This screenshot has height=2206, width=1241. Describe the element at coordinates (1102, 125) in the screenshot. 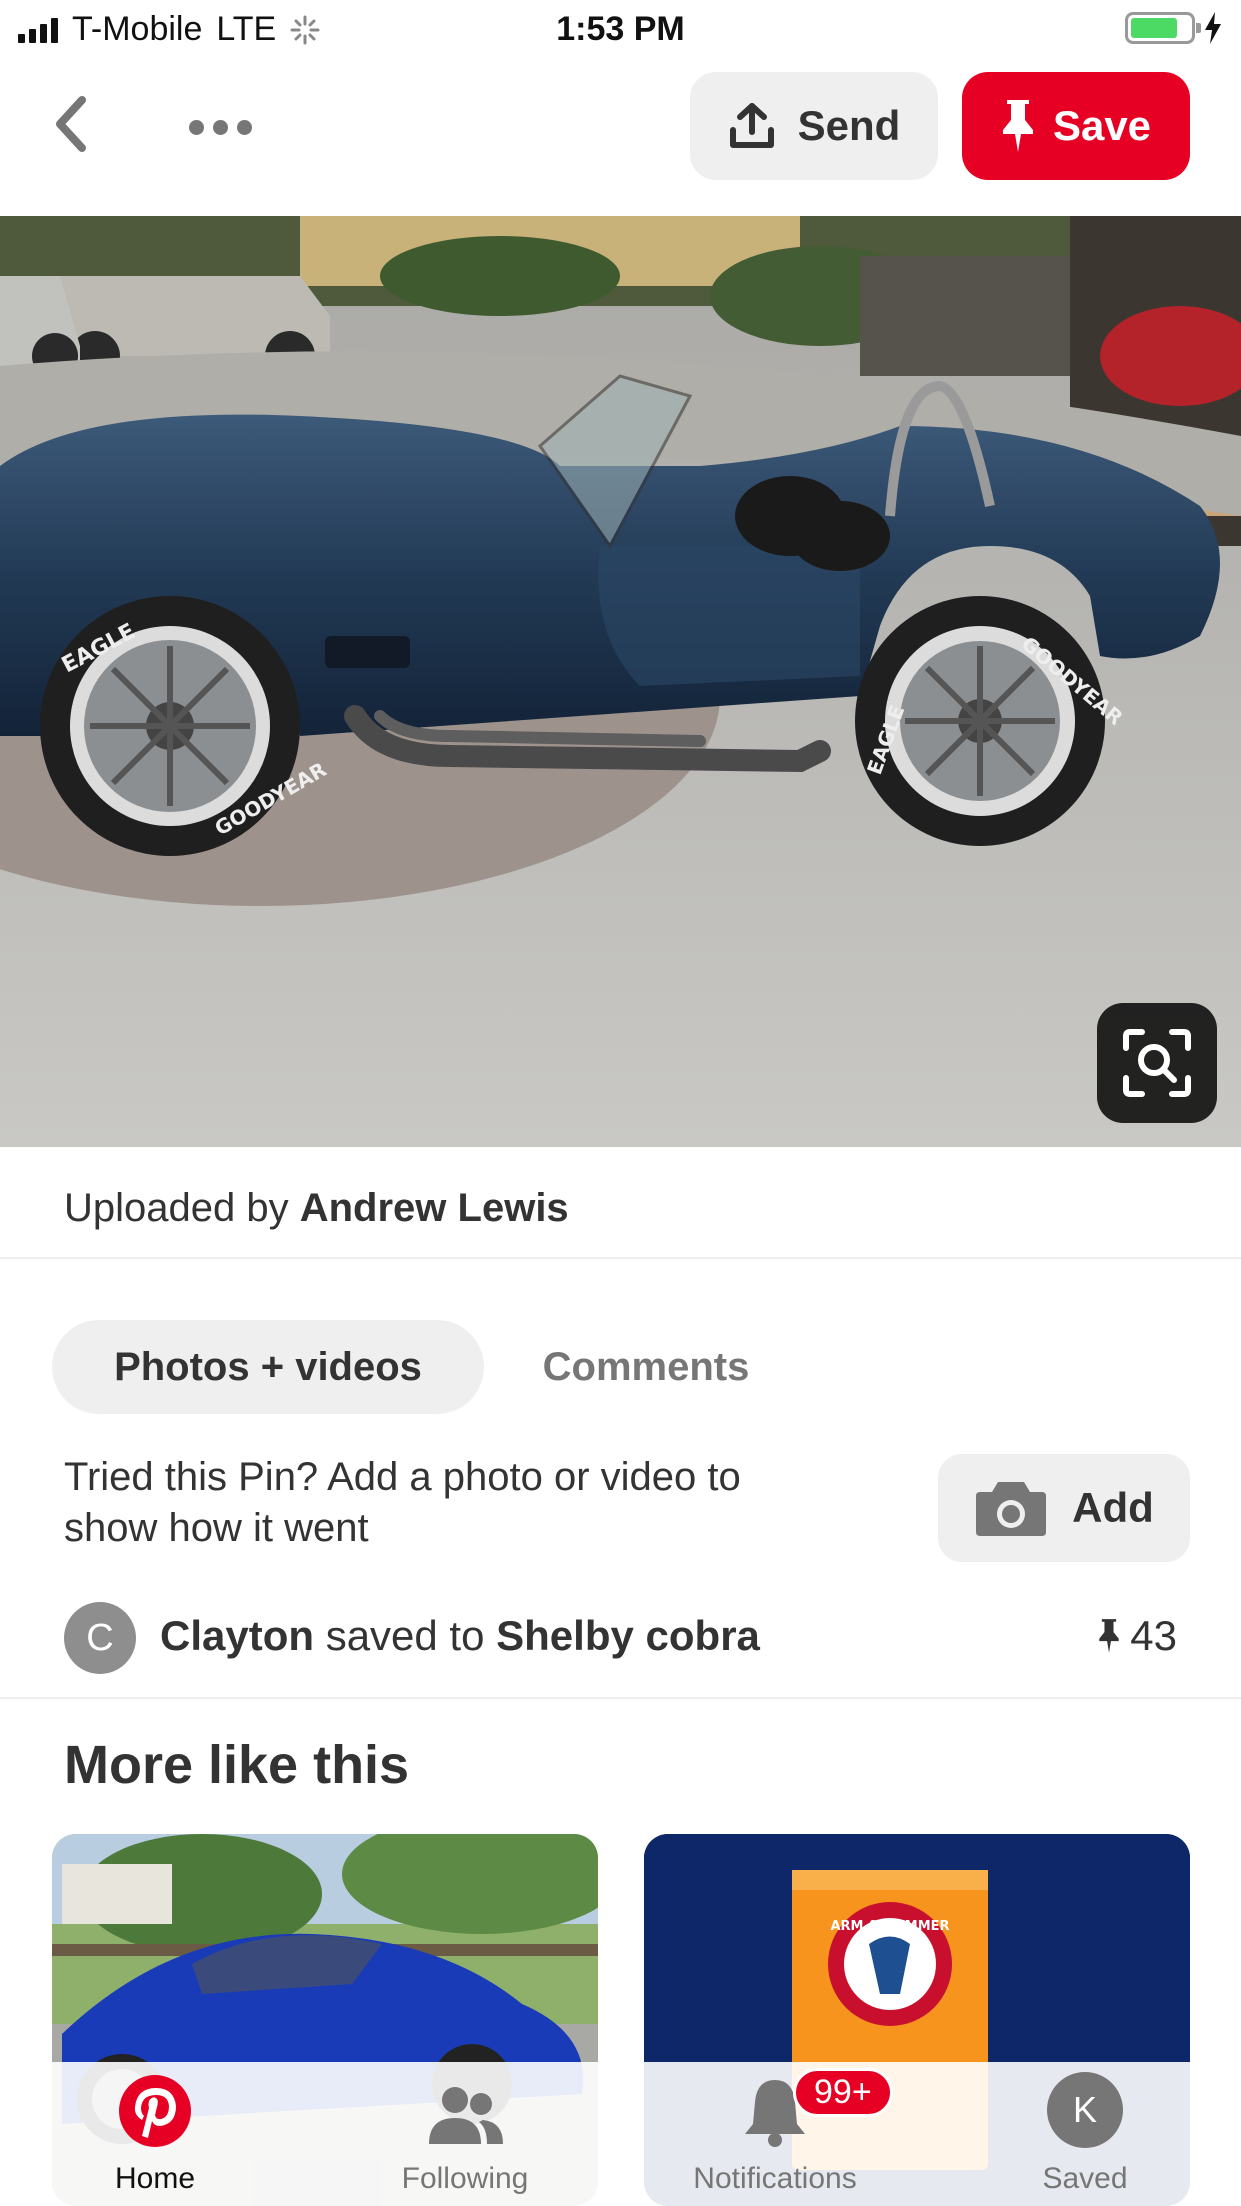

I see `save-label: Save` at that location.